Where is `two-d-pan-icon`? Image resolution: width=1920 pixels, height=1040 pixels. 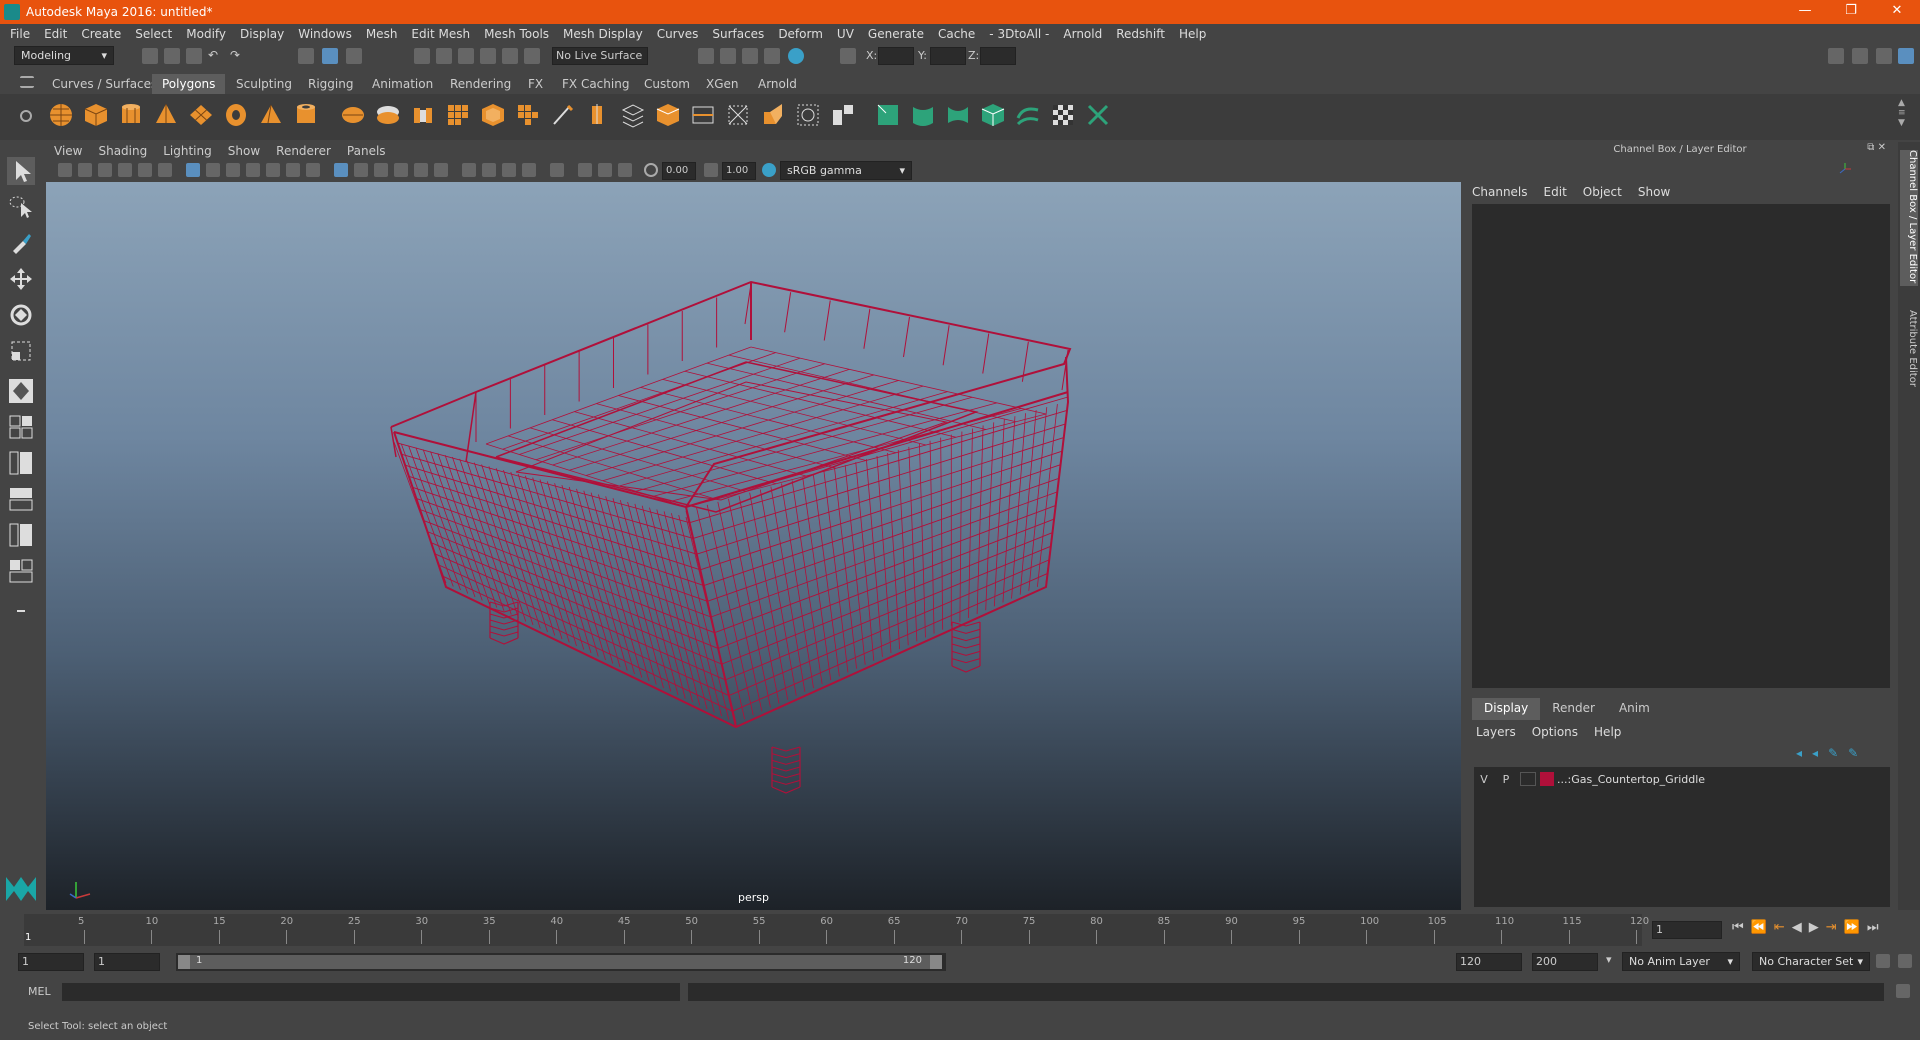
two-d-pan-icon is located at coordinates (145, 170).